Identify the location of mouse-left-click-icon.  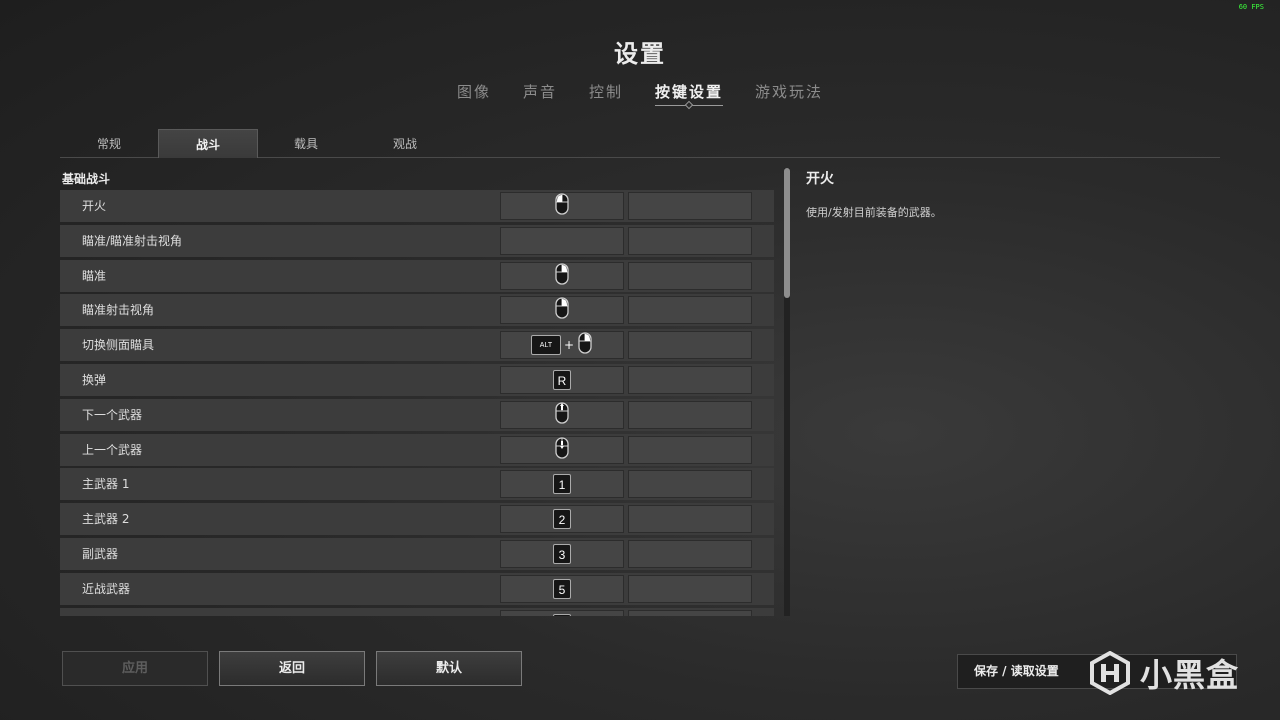
(562, 206).